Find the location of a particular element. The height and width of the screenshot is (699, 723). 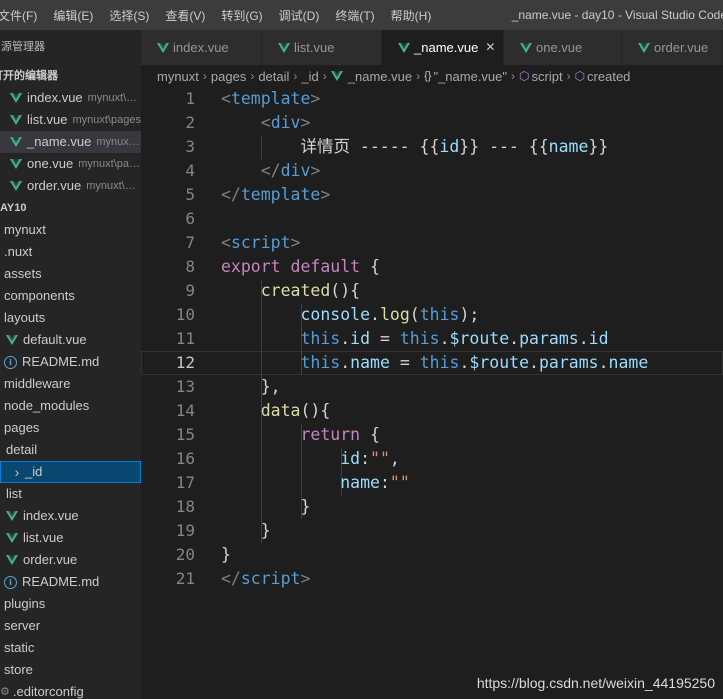

open-editor-item: index.vue mynuxt\pages is located at coordinates (70, 98).